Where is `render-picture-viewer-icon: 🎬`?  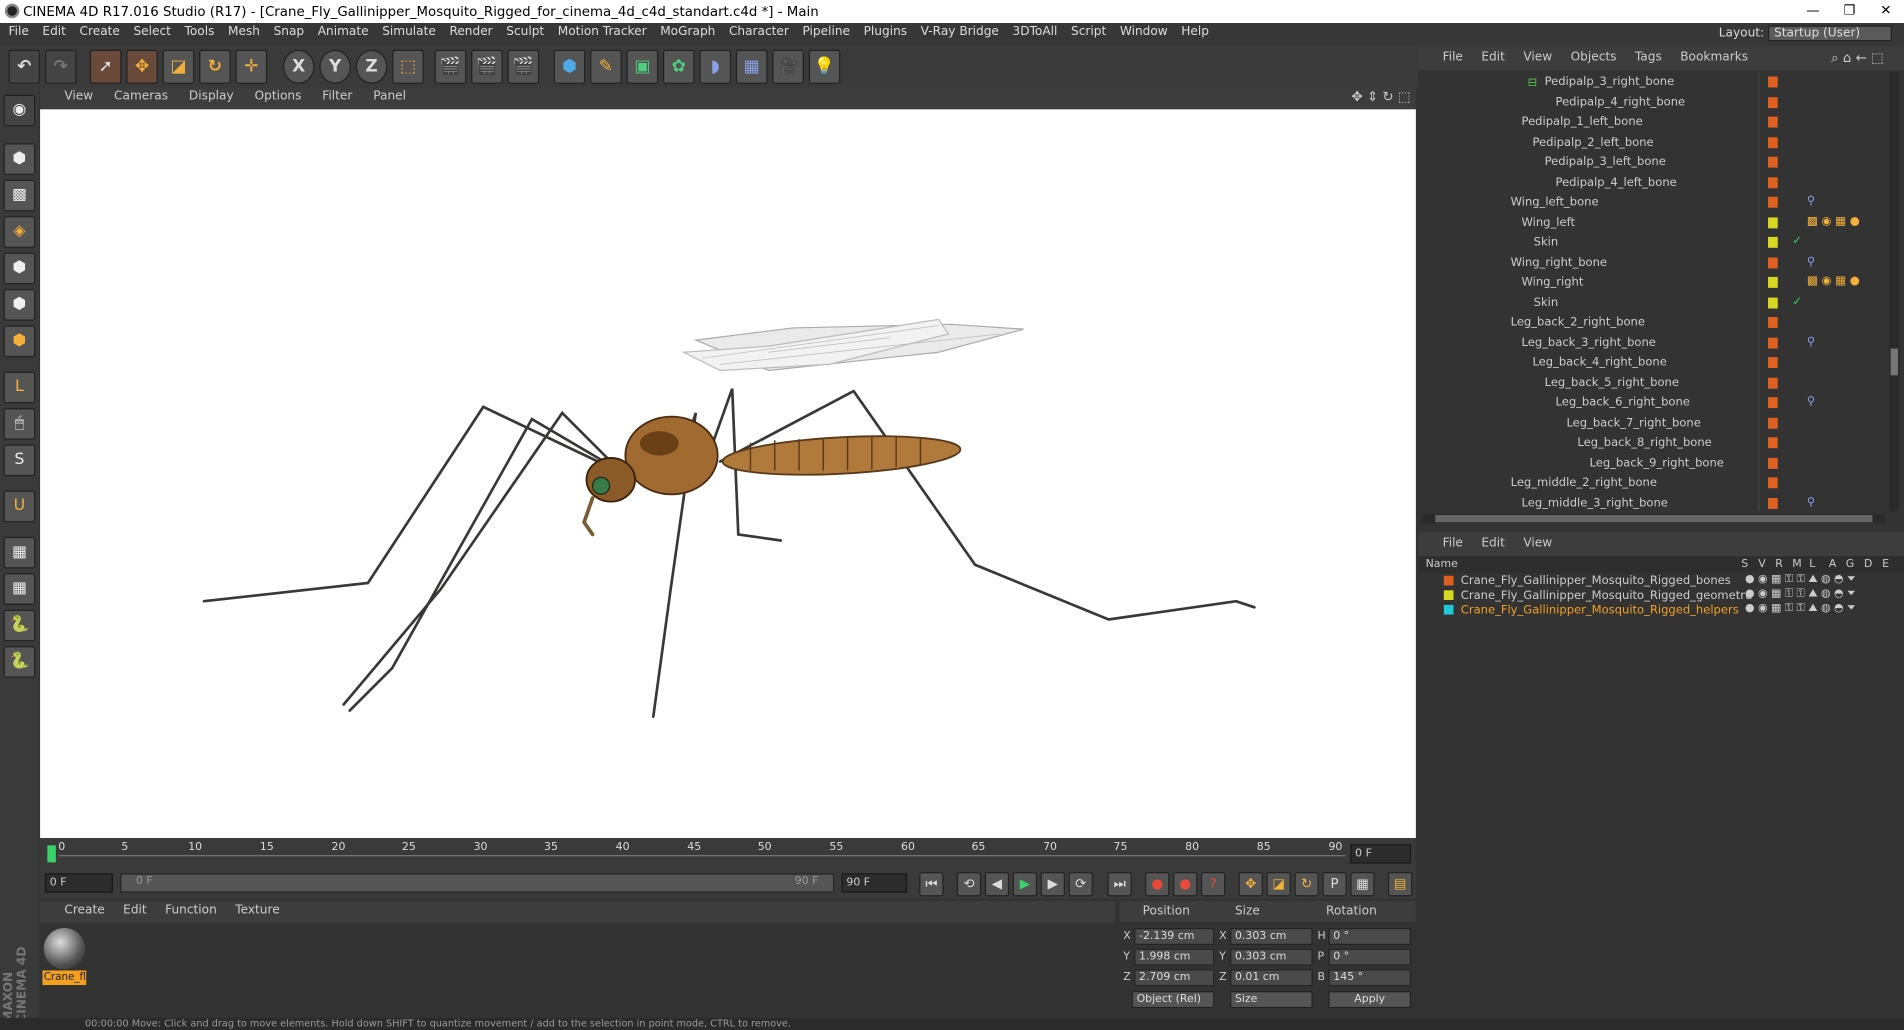
render-picture-viewer-icon: 🎬 is located at coordinates (487, 66).